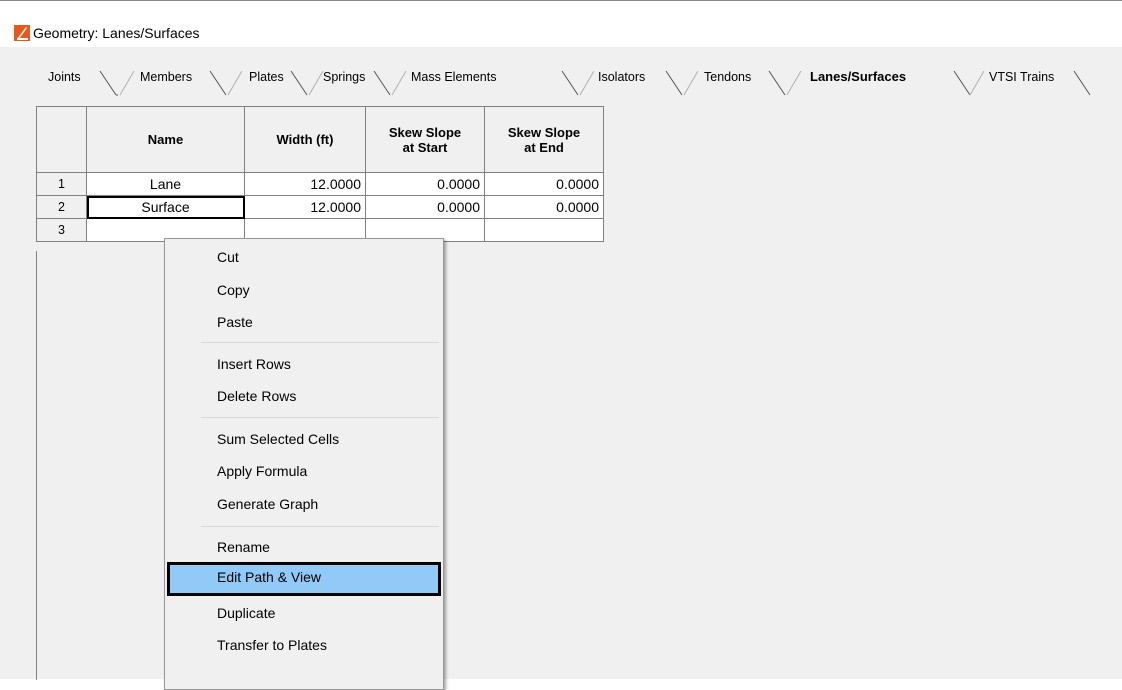 This screenshot has height=690, width=1122. What do you see at coordinates (233, 290) in the screenshot?
I see `menu-item-label: Copy` at bounding box center [233, 290].